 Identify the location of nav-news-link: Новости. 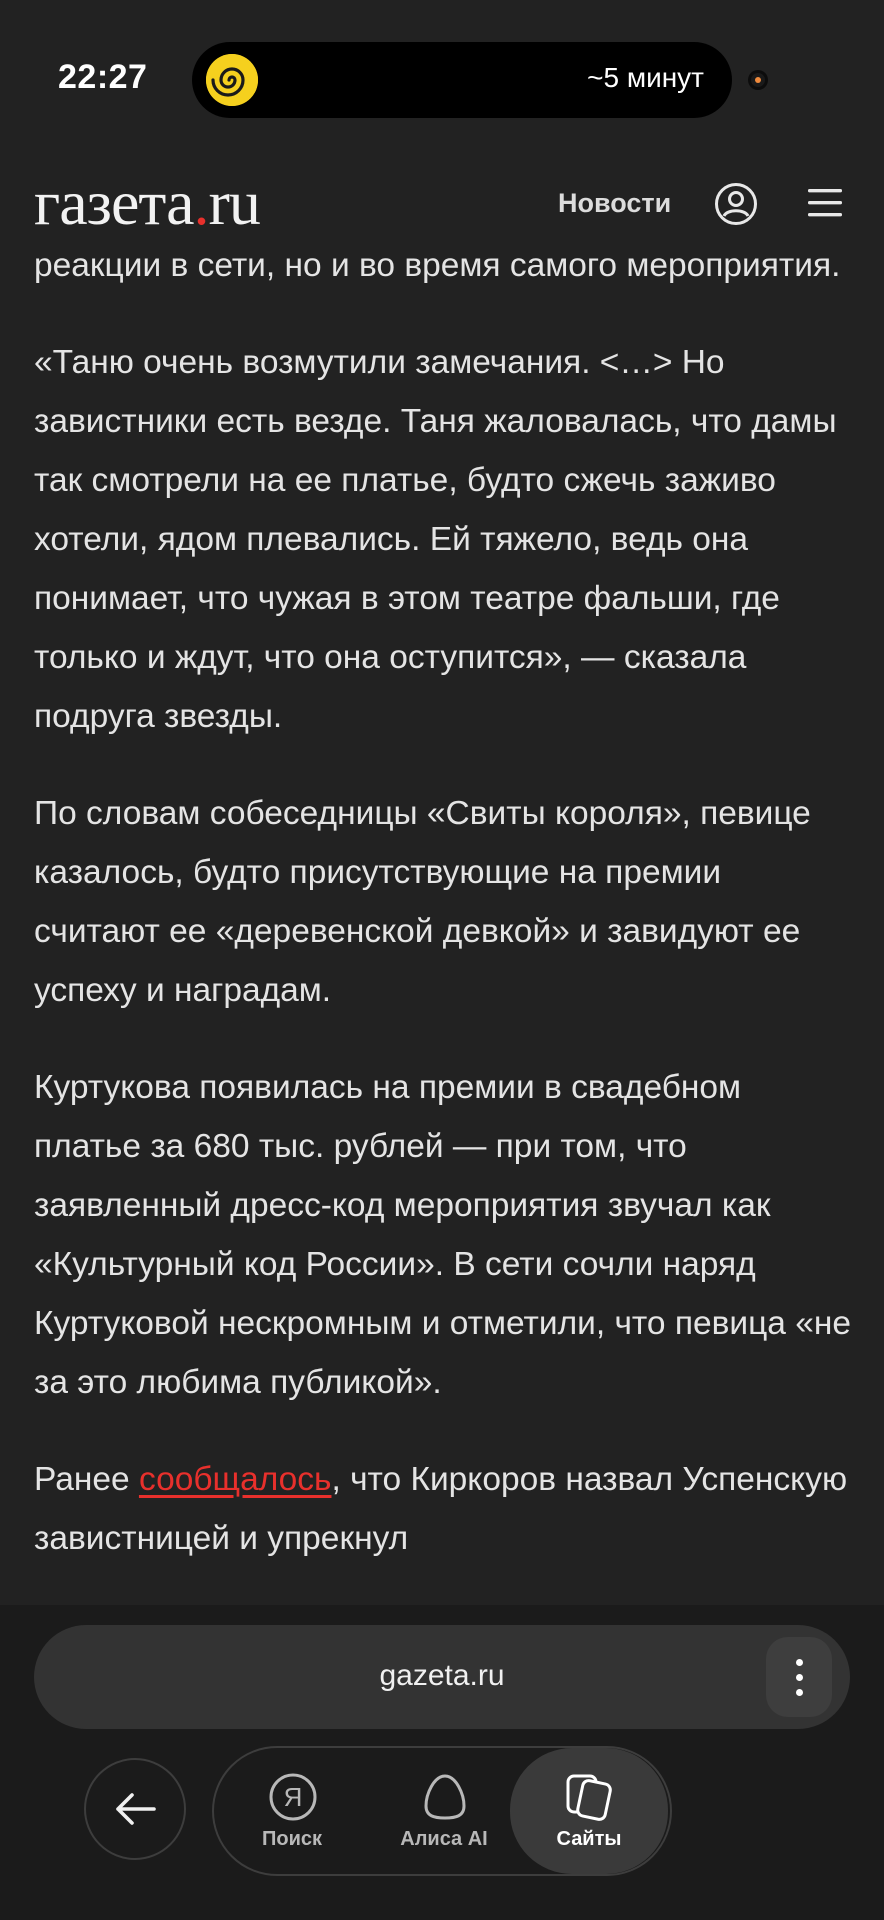
(614, 203).